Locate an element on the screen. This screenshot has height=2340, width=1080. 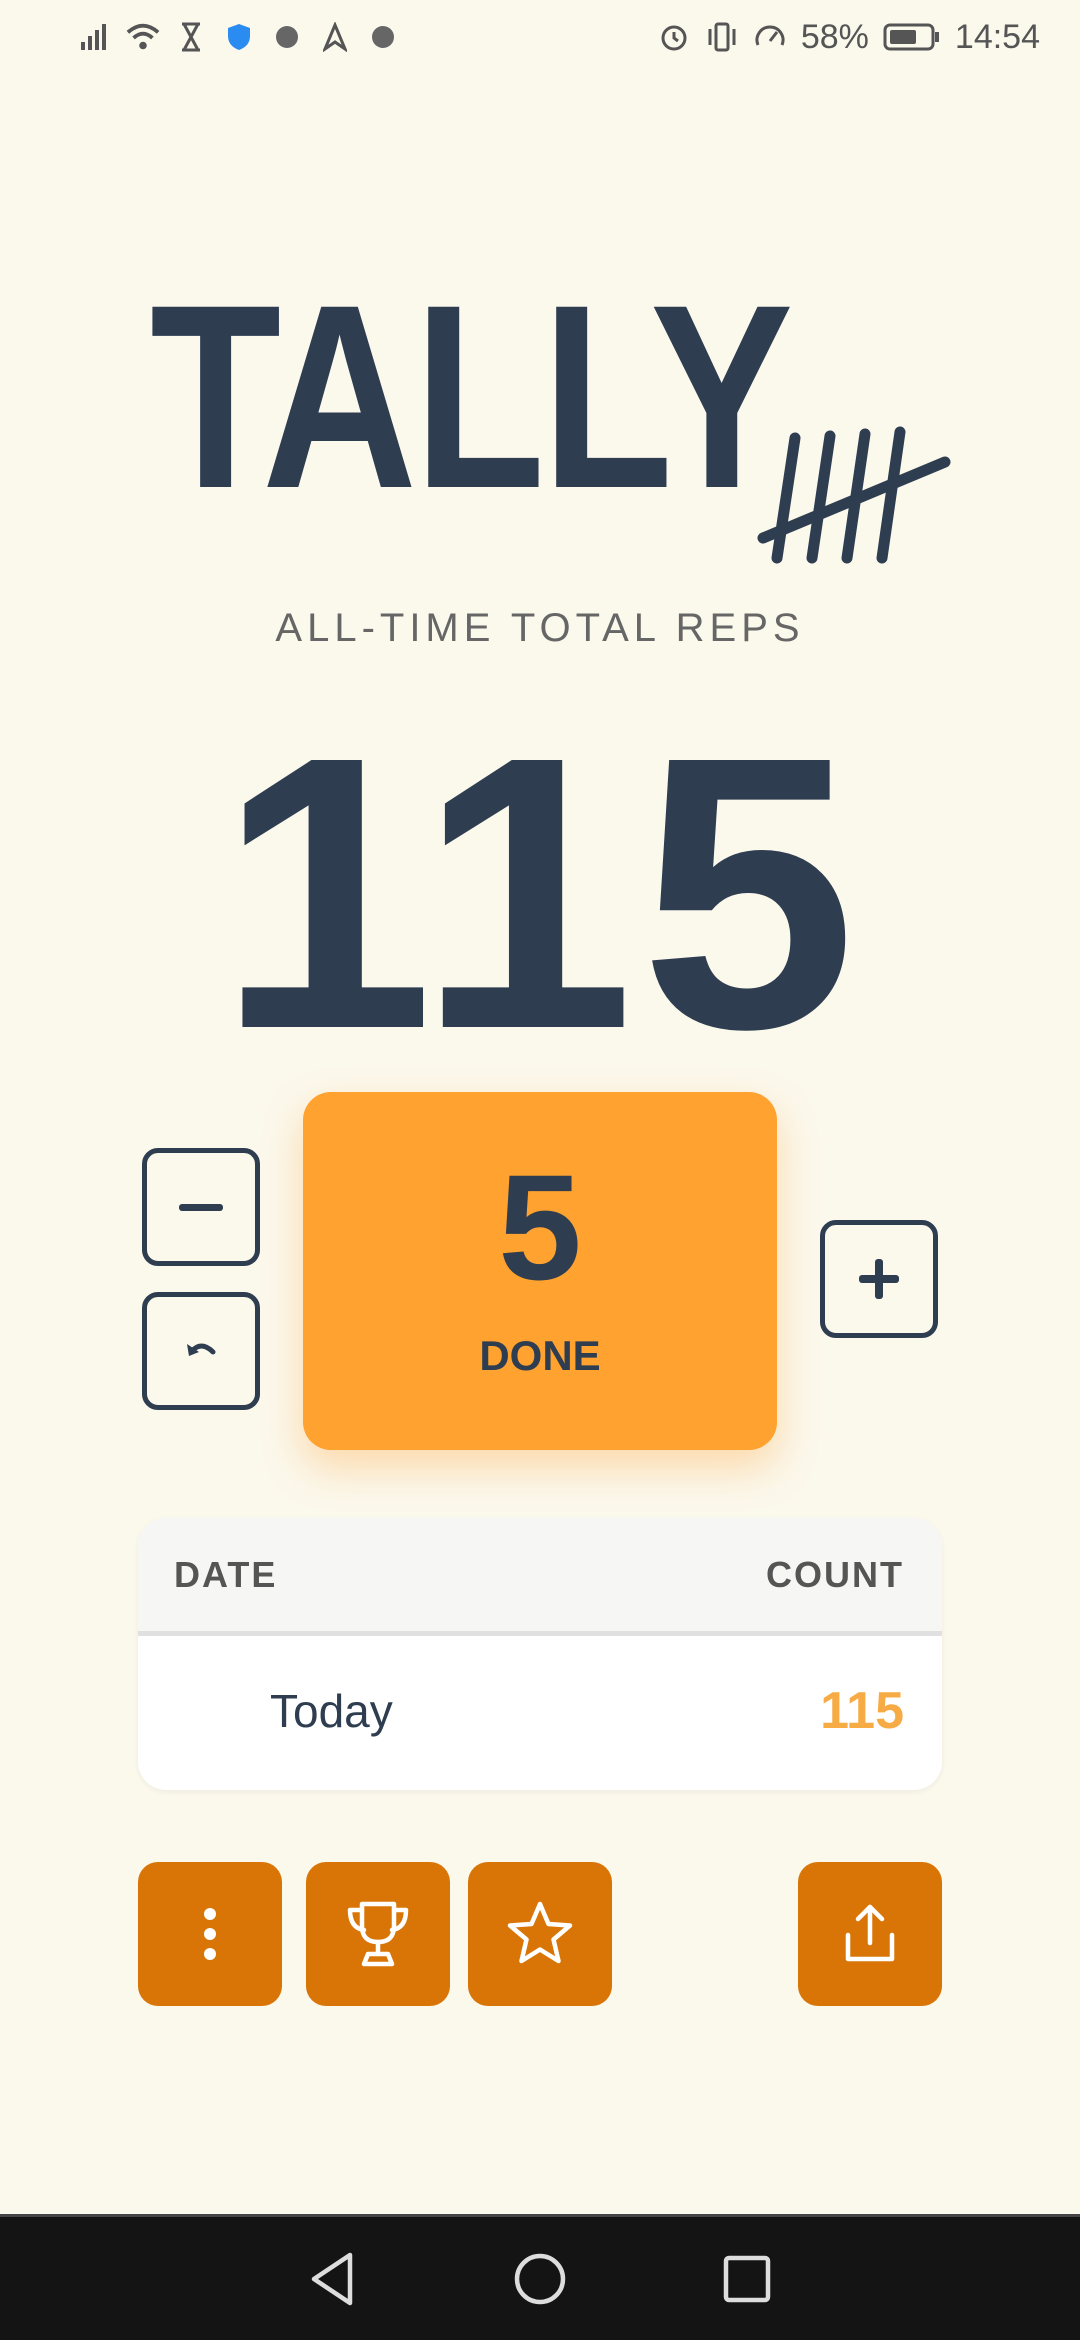
battery-percent: 58% is located at coordinates (834, 36).